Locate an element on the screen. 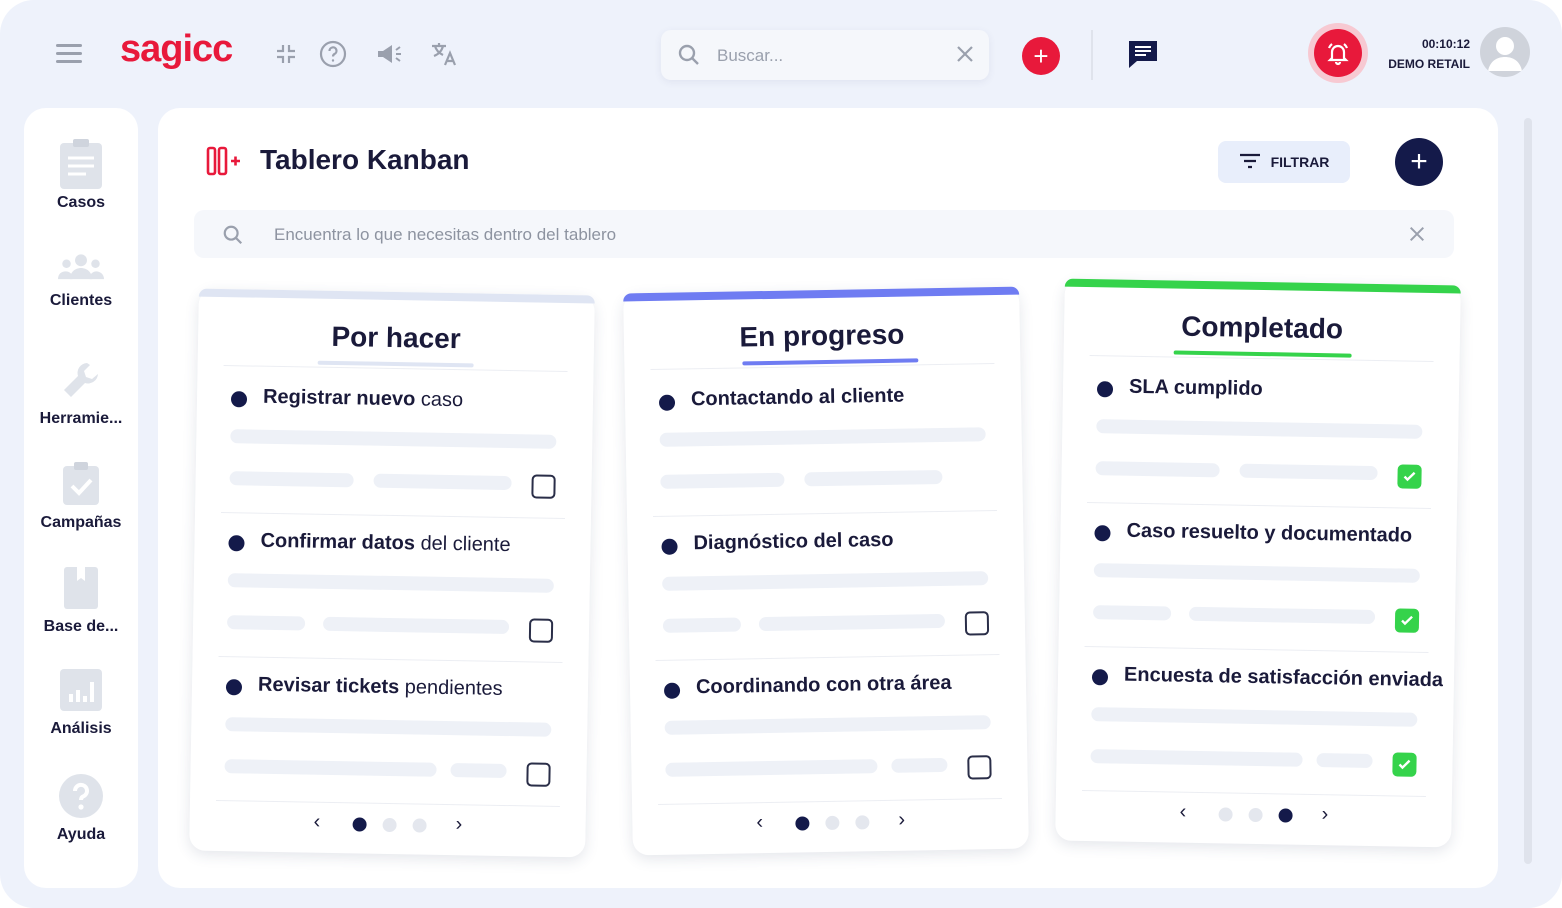 The width and height of the screenshot is (1562, 908). column-title: Completado is located at coordinates (1262, 327).